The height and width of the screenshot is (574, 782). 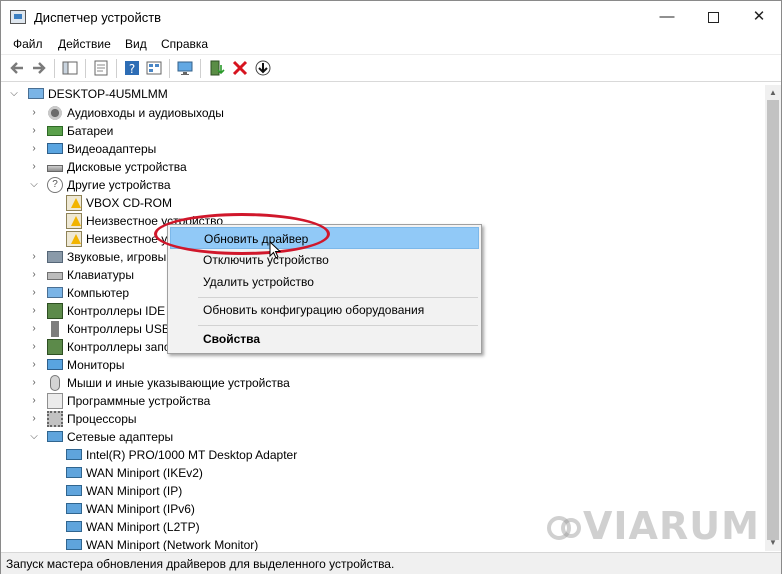 I want to click on tree-item-monitors: › Мониторы, so click(x=161, y=365).